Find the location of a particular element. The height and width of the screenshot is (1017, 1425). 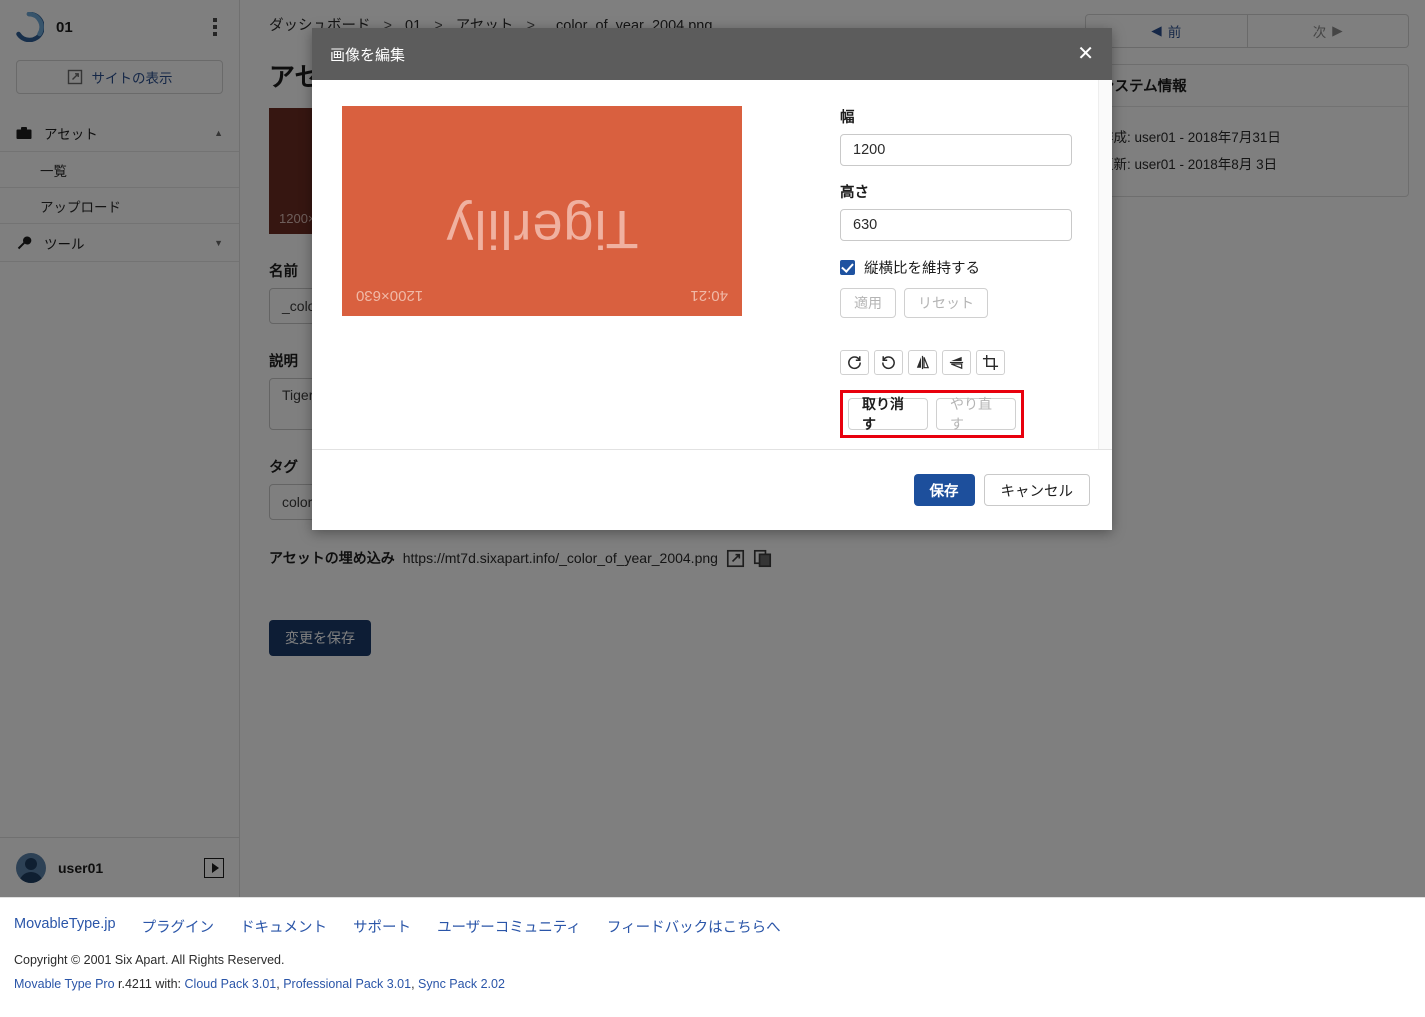

apply-label: 適用 is located at coordinates (868, 303).